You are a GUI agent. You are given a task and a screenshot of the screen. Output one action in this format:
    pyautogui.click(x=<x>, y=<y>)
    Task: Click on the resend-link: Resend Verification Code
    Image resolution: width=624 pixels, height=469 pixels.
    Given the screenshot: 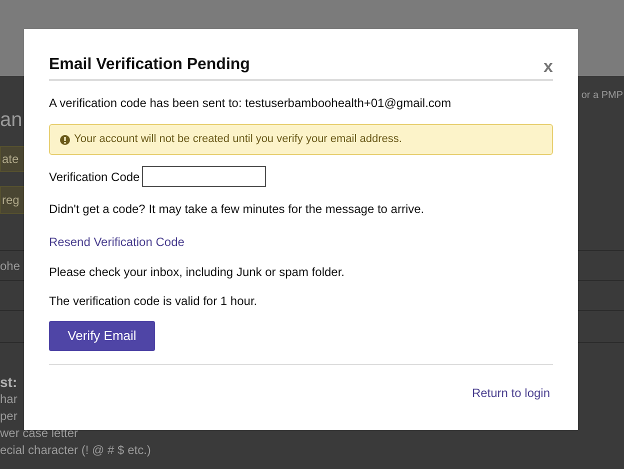 What is the action you would take?
    pyautogui.click(x=116, y=242)
    